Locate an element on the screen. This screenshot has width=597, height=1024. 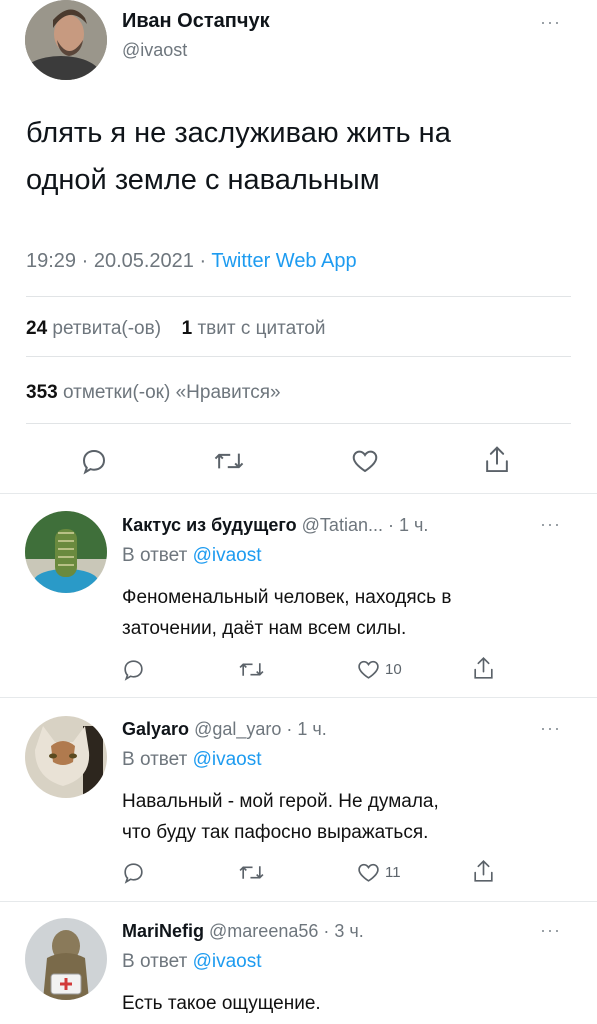
reply-text-line-1: Есть такое ощущение. is located at coordinates (221, 1003).